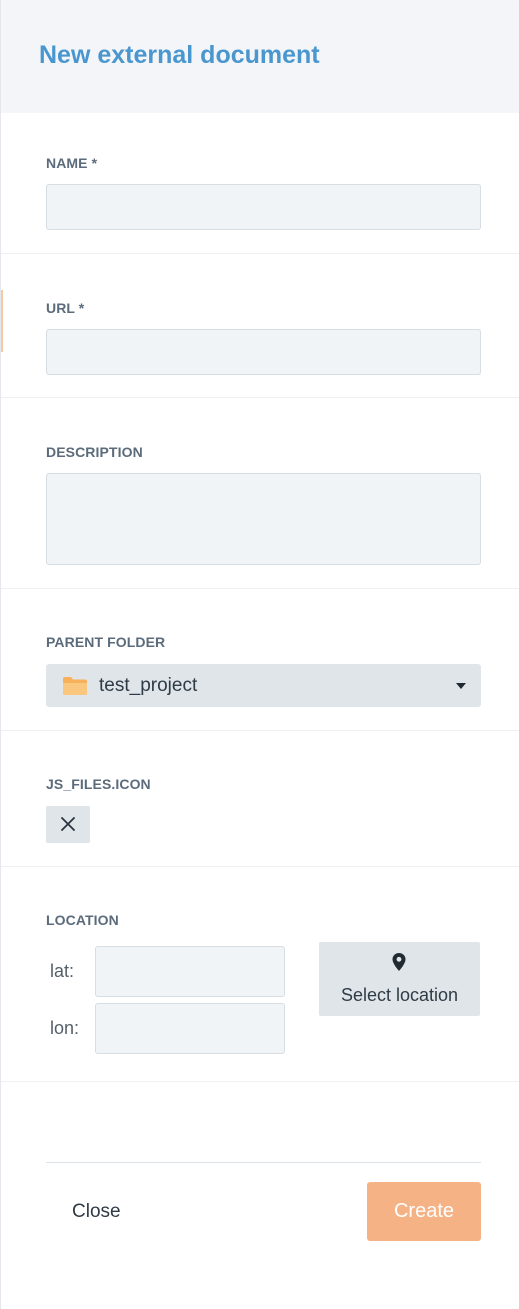  What do you see at coordinates (263, 519) in the screenshot?
I see `description-textarea` at bounding box center [263, 519].